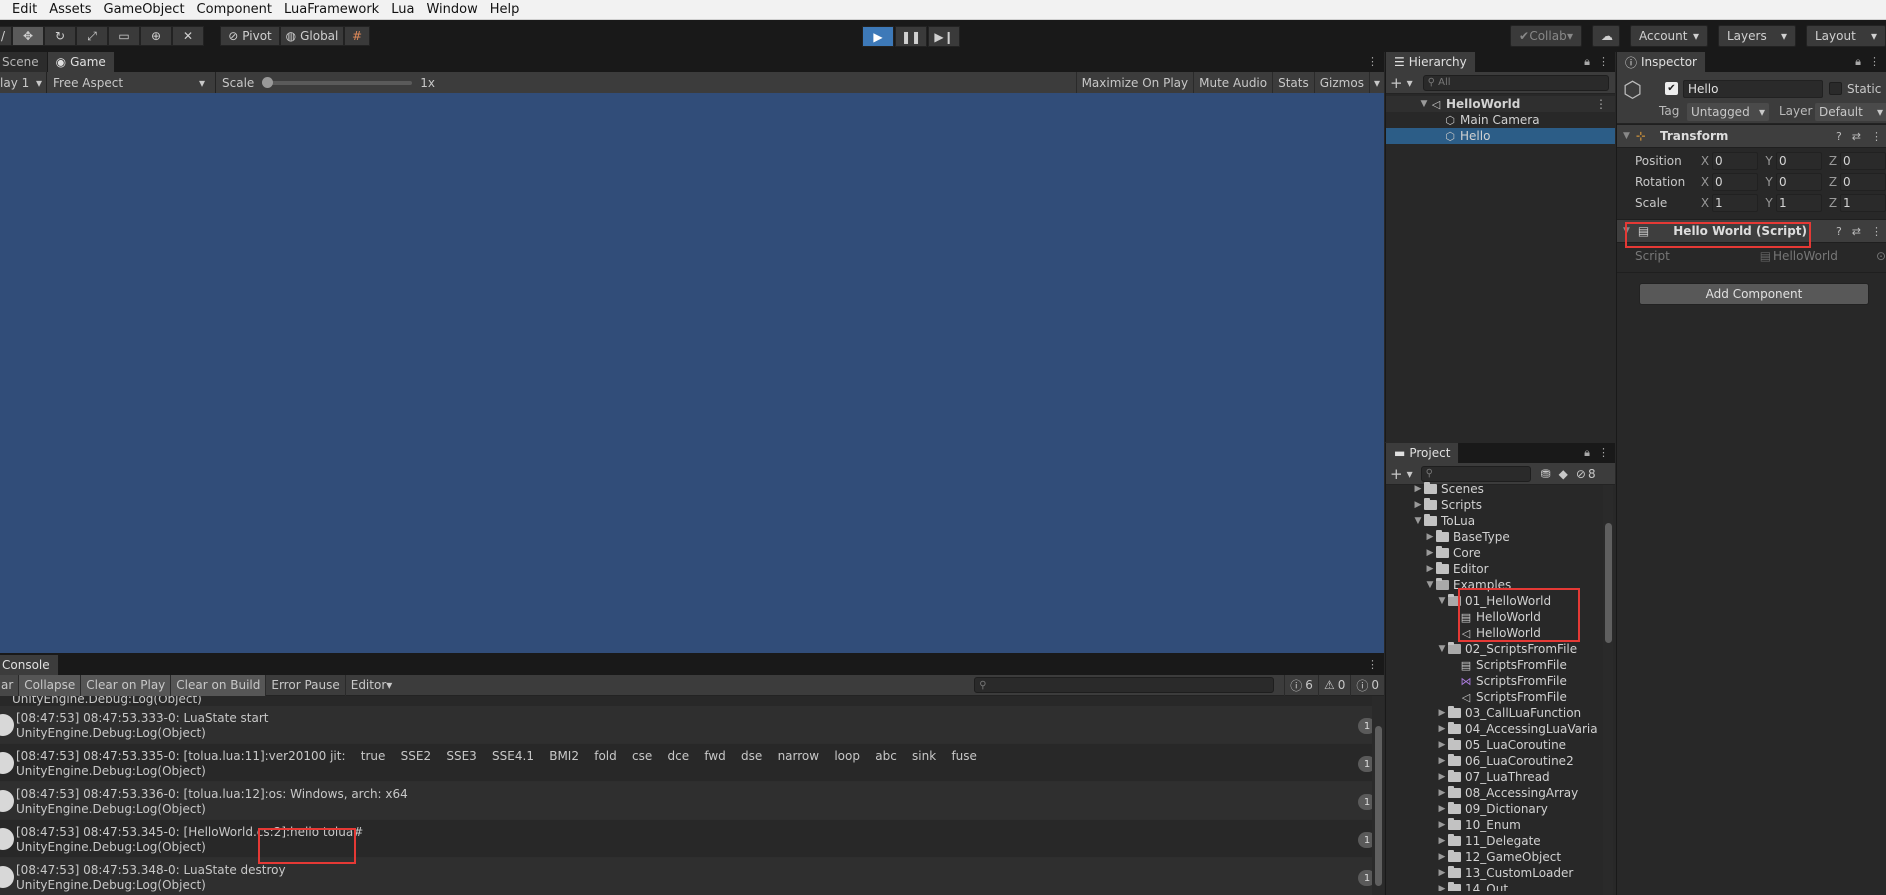 This screenshot has width=1886, height=895. Describe the element at coordinates (234, 9) in the screenshot. I see `menu-component: Component` at that location.